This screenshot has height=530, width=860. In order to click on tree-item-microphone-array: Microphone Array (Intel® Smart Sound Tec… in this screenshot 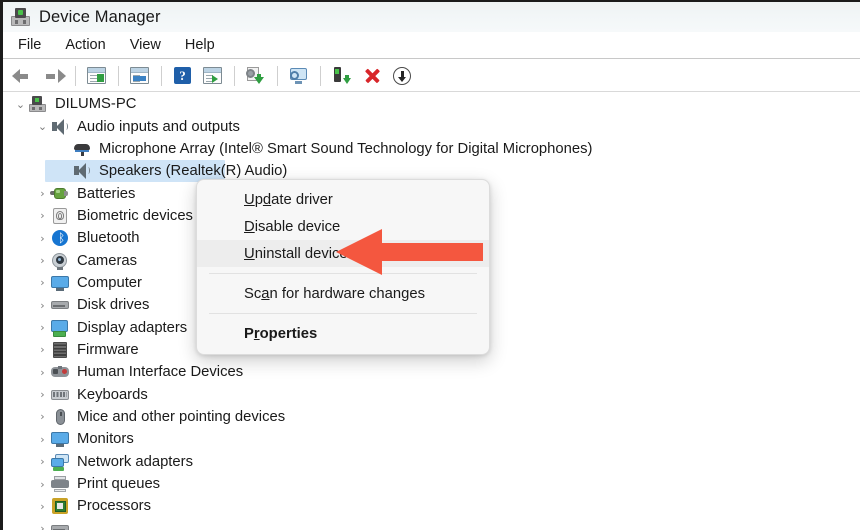, I will do `click(431, 149)`.